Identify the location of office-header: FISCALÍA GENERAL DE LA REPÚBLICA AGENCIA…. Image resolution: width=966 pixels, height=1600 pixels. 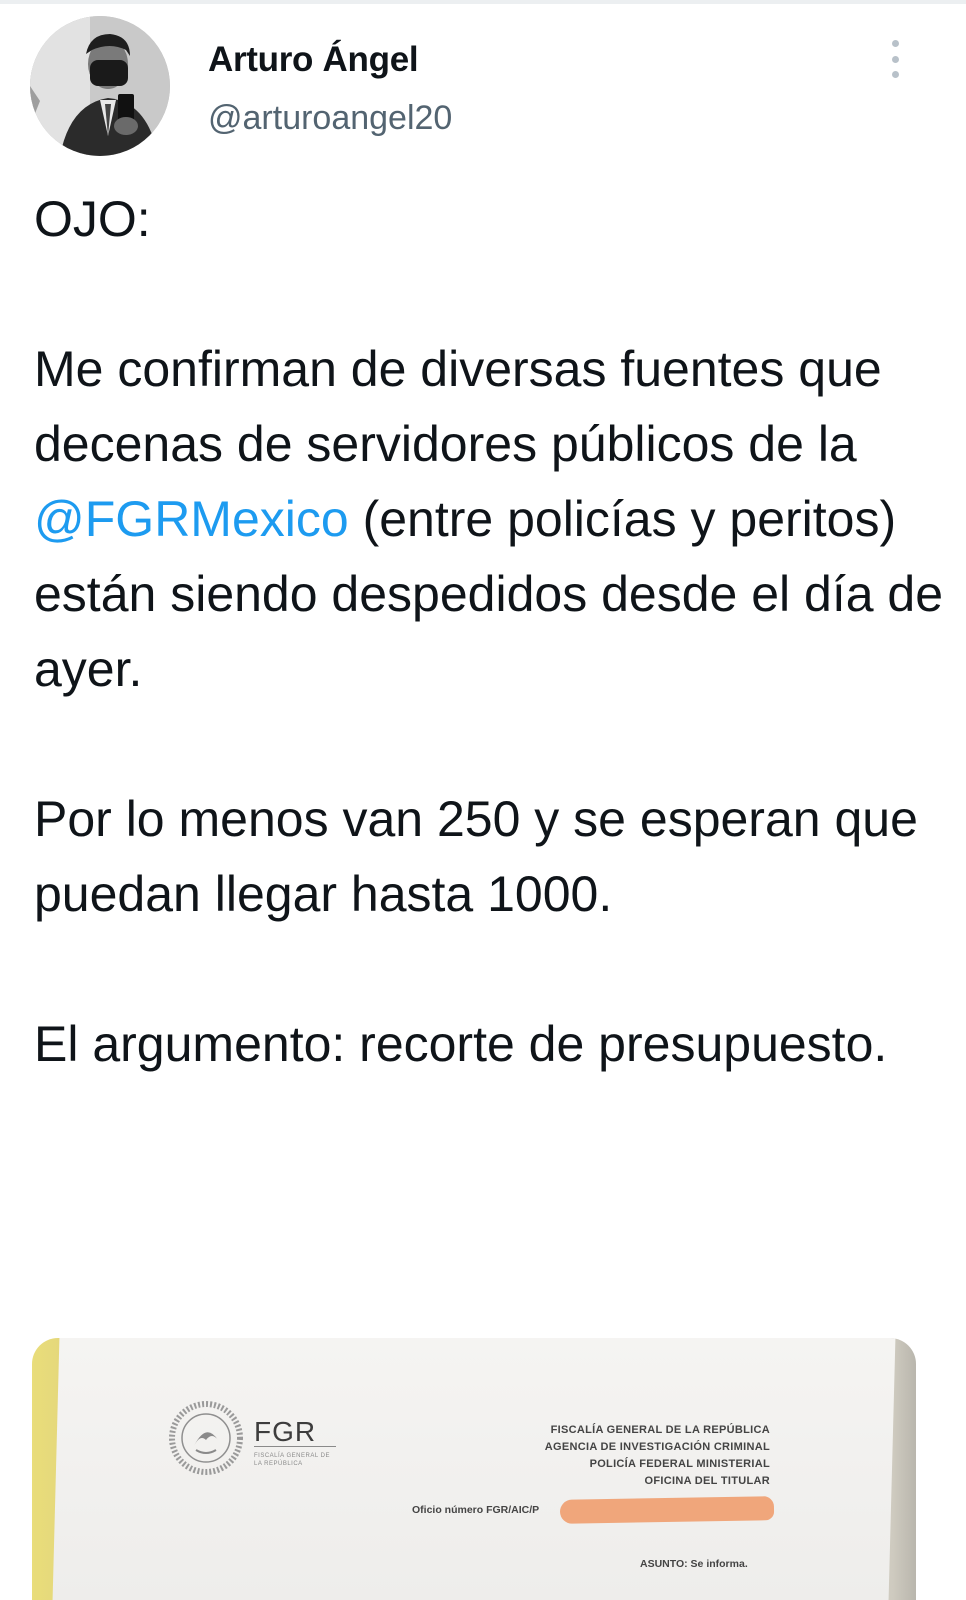
(657, 1456).